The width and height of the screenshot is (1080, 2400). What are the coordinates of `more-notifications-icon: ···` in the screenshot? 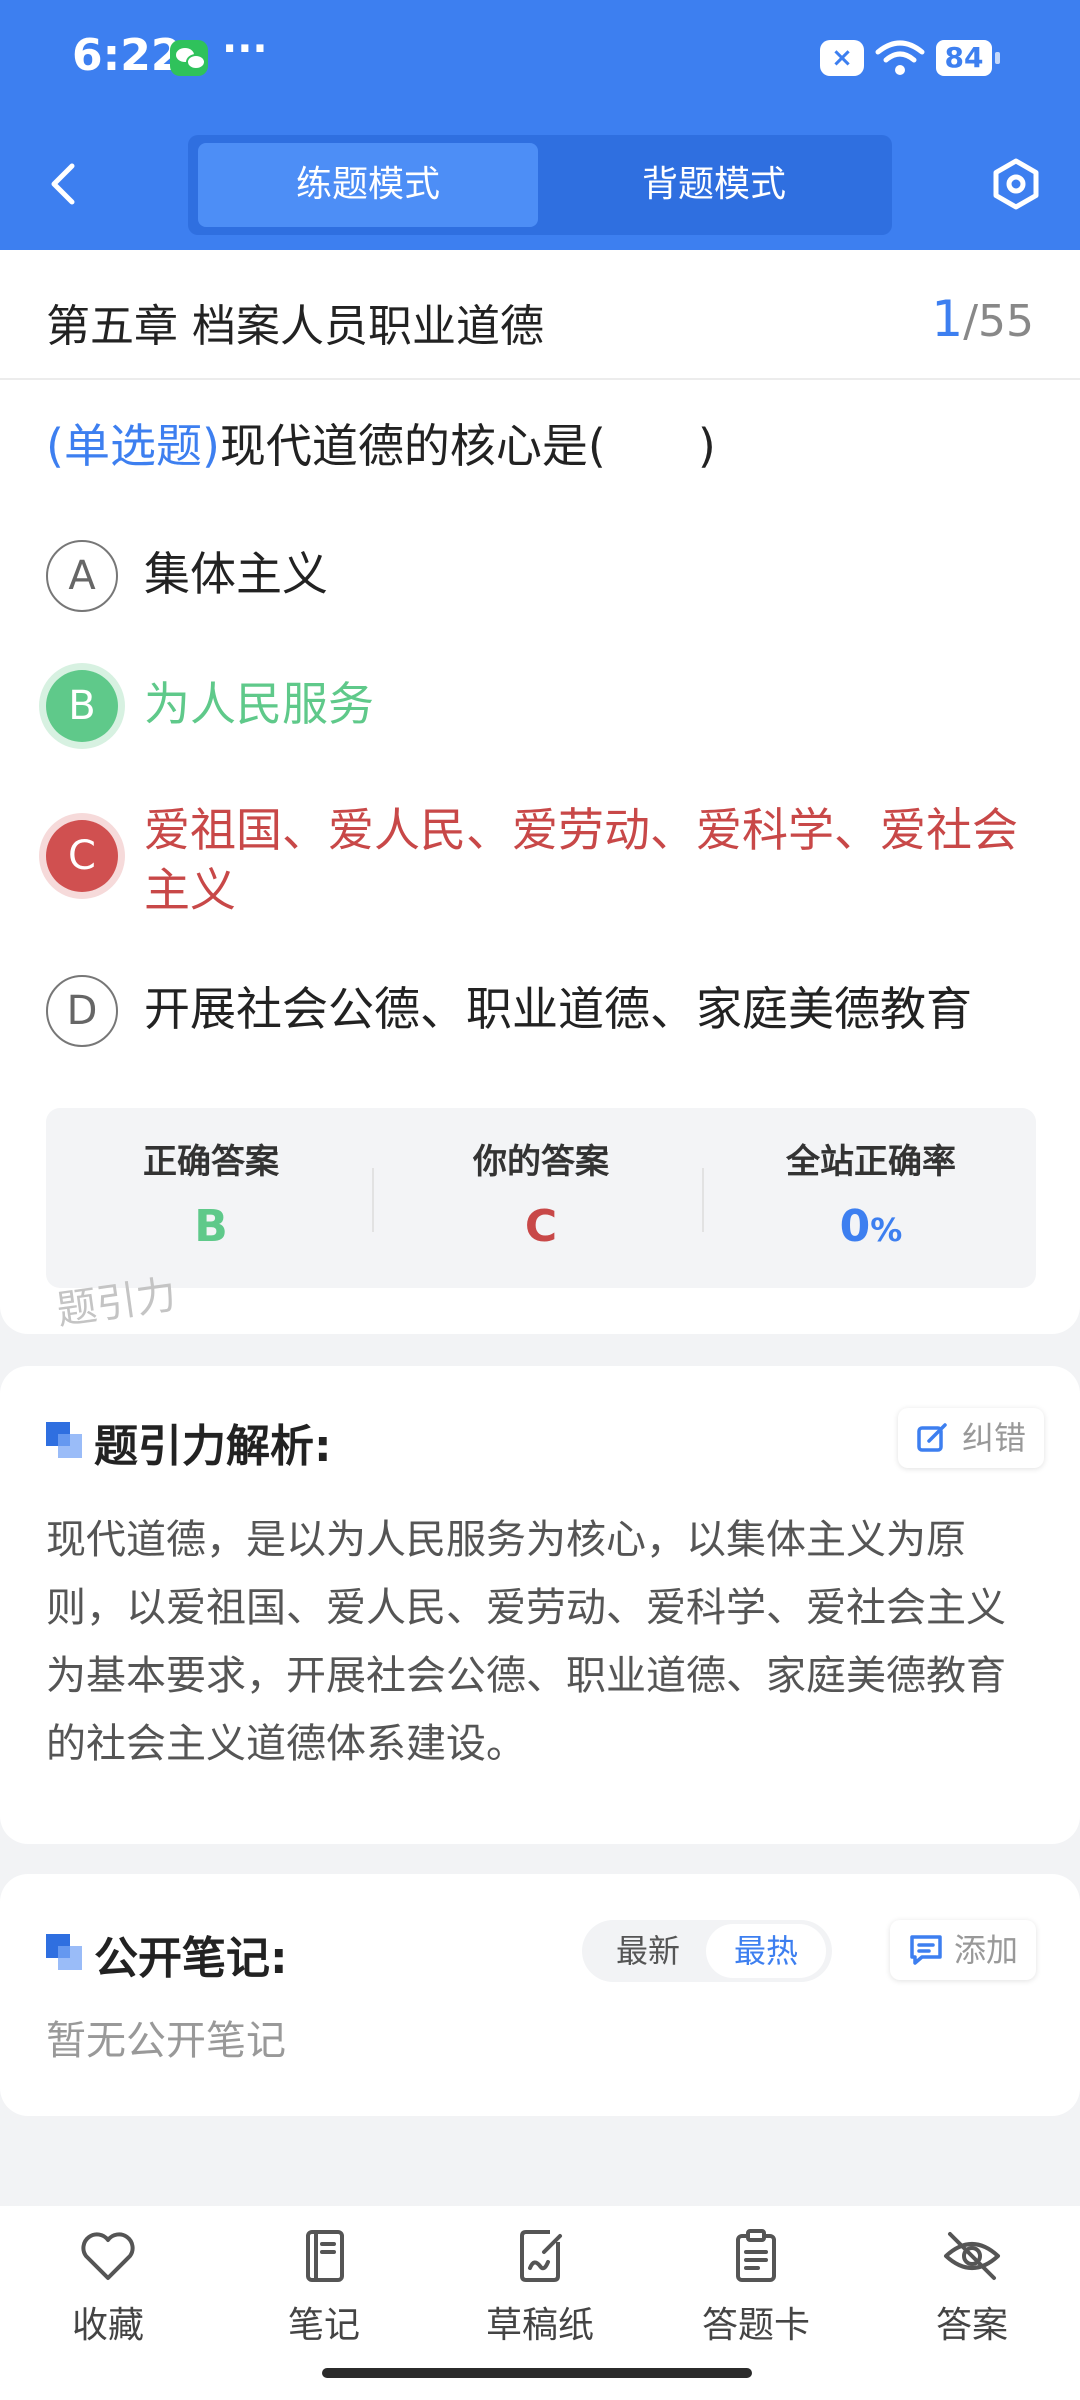 It's located at (245, 49).